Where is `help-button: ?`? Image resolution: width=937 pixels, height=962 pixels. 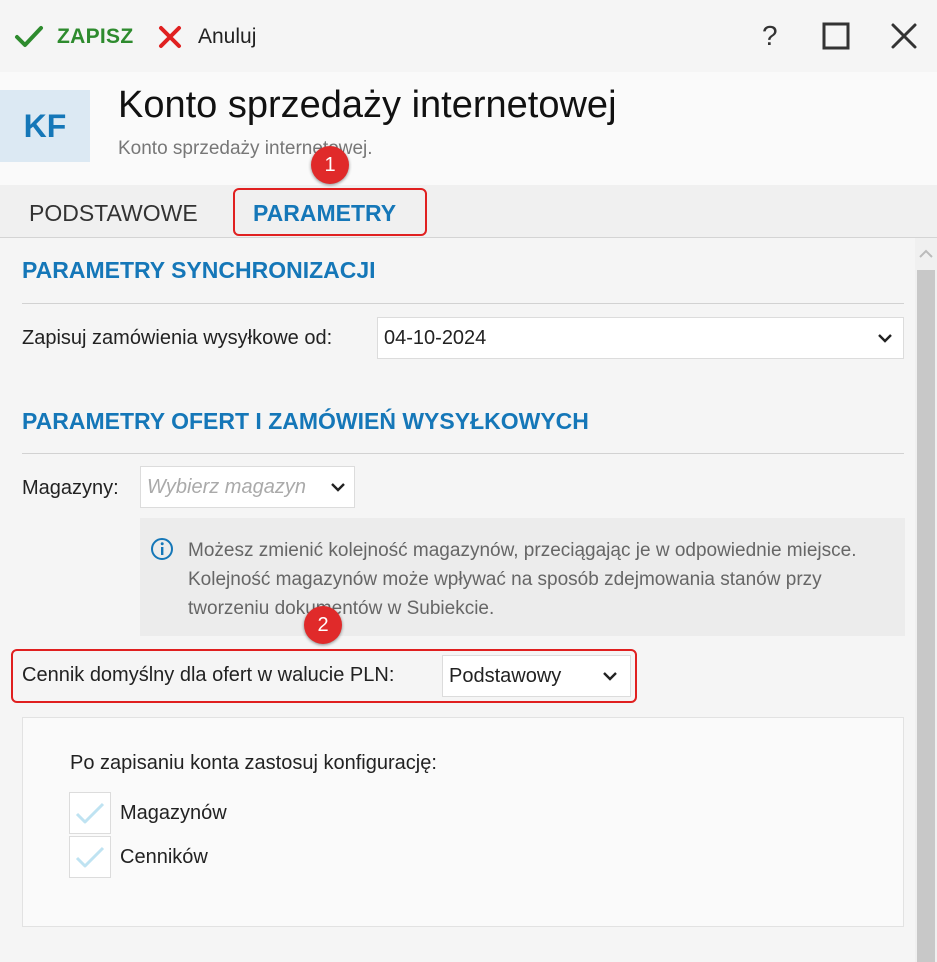 help-button: ? is located at coordinates (770, 36).